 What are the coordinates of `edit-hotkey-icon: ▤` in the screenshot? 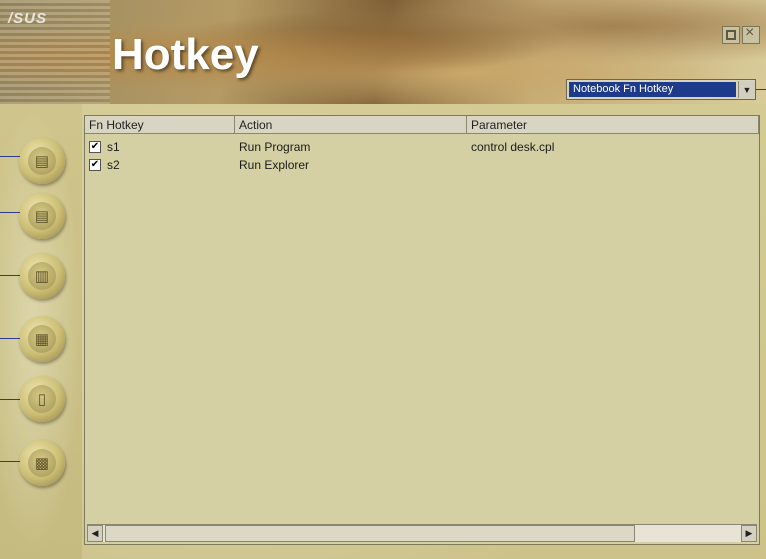 It's located at (42, 216).